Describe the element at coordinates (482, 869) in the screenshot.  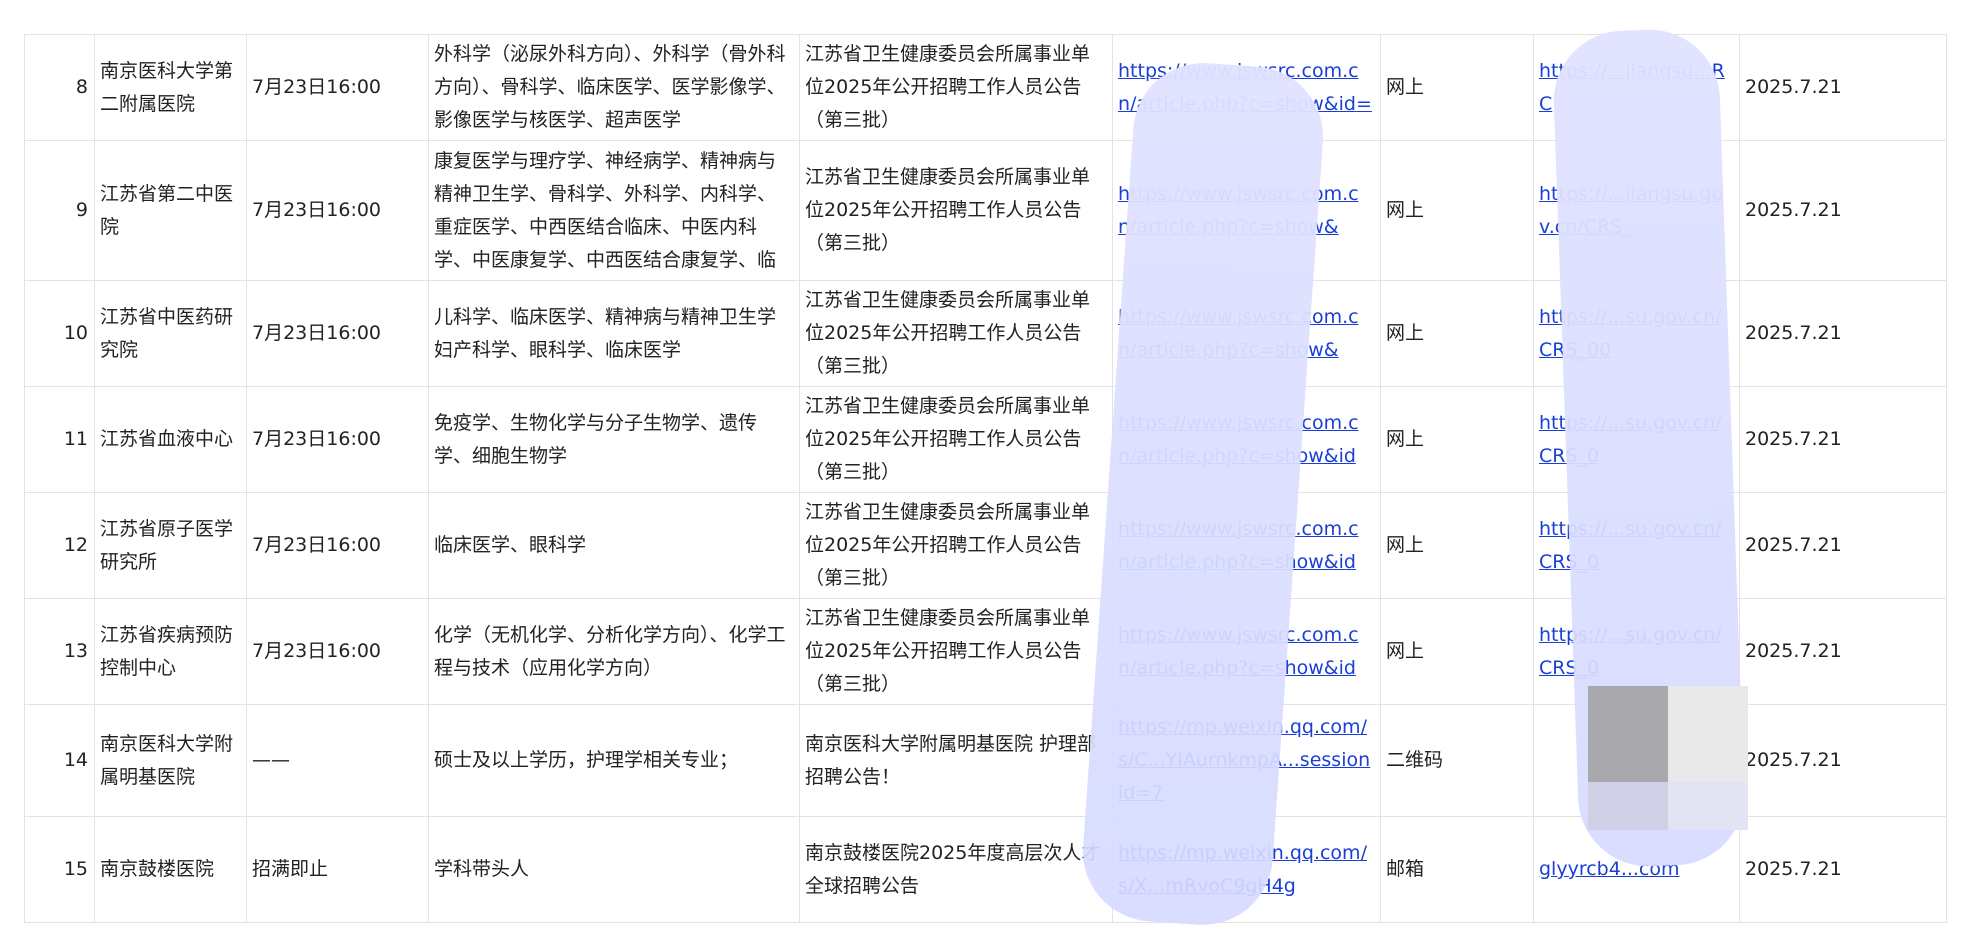
I see `majors-text: 学科带头人` at that location.